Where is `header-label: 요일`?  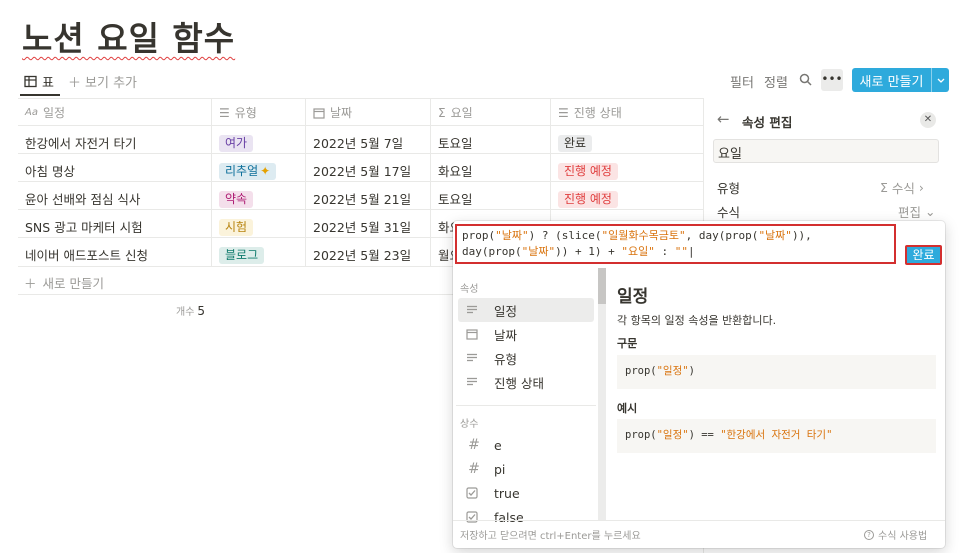 header-label: 요일 is located at coordinates (461, 113).